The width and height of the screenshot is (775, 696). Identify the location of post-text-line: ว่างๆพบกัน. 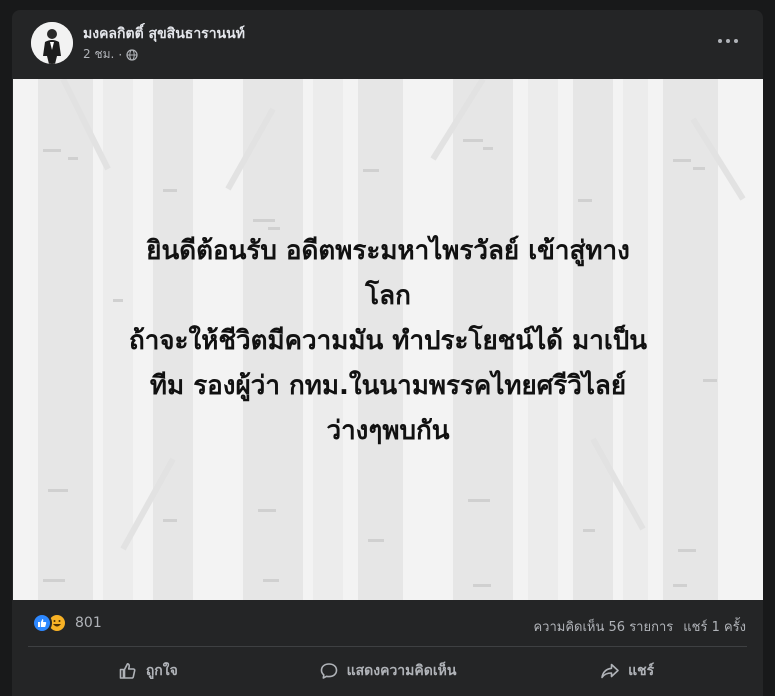
(388, 431).